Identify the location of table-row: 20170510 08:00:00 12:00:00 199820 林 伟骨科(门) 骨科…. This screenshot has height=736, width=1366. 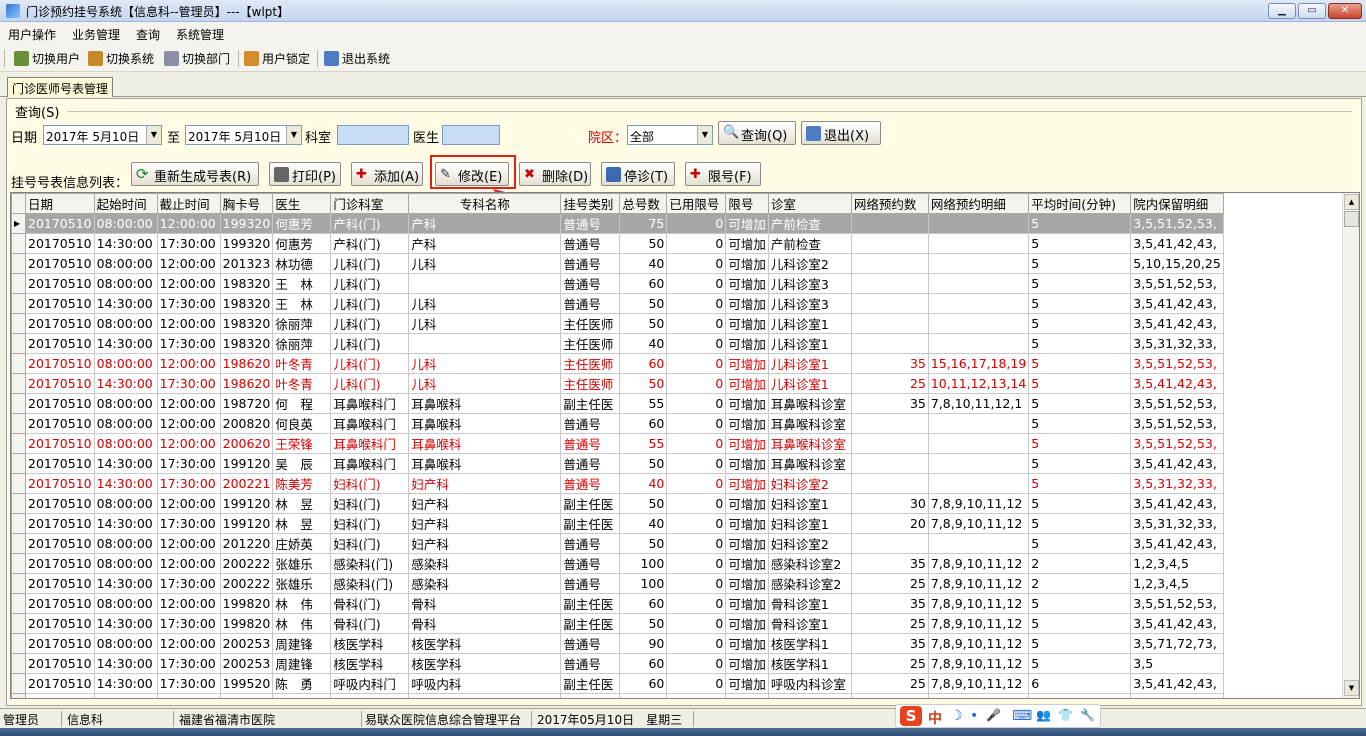
(617, 603).